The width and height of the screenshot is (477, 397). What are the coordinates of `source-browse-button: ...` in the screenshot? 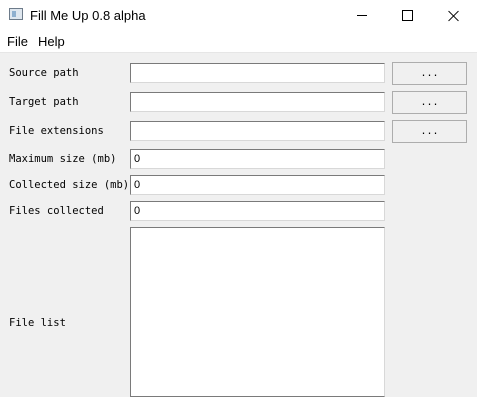 It's located at (429, 73).